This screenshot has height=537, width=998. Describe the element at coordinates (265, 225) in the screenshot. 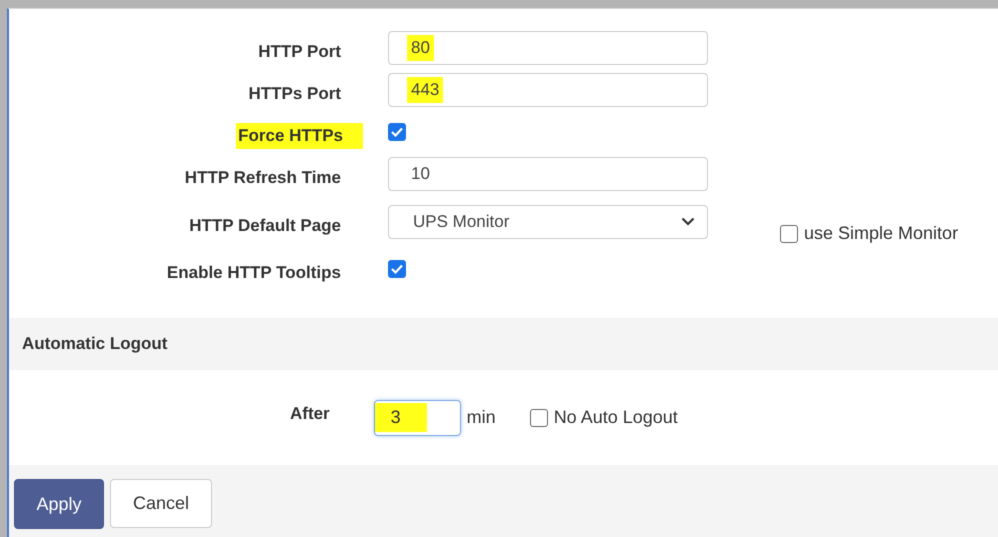

I see `setting-label: HTTP Default Page` at that location.